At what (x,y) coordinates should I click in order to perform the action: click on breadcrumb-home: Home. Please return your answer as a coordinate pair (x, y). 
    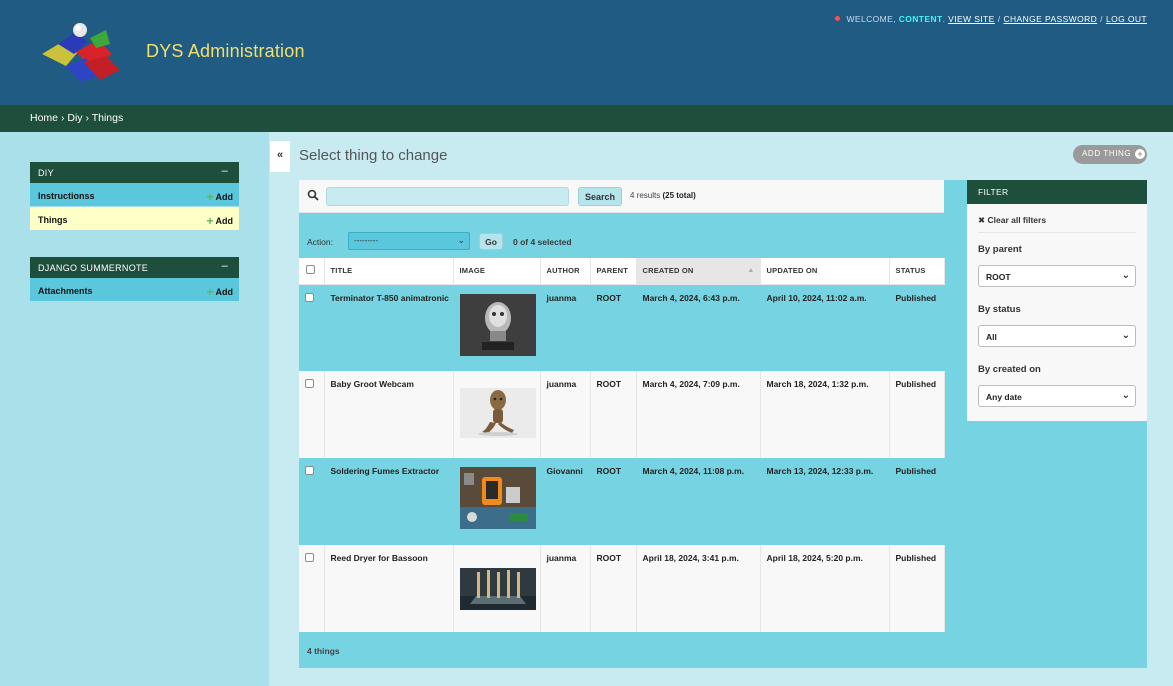
    Looking at the image, I should click on (44, 118).